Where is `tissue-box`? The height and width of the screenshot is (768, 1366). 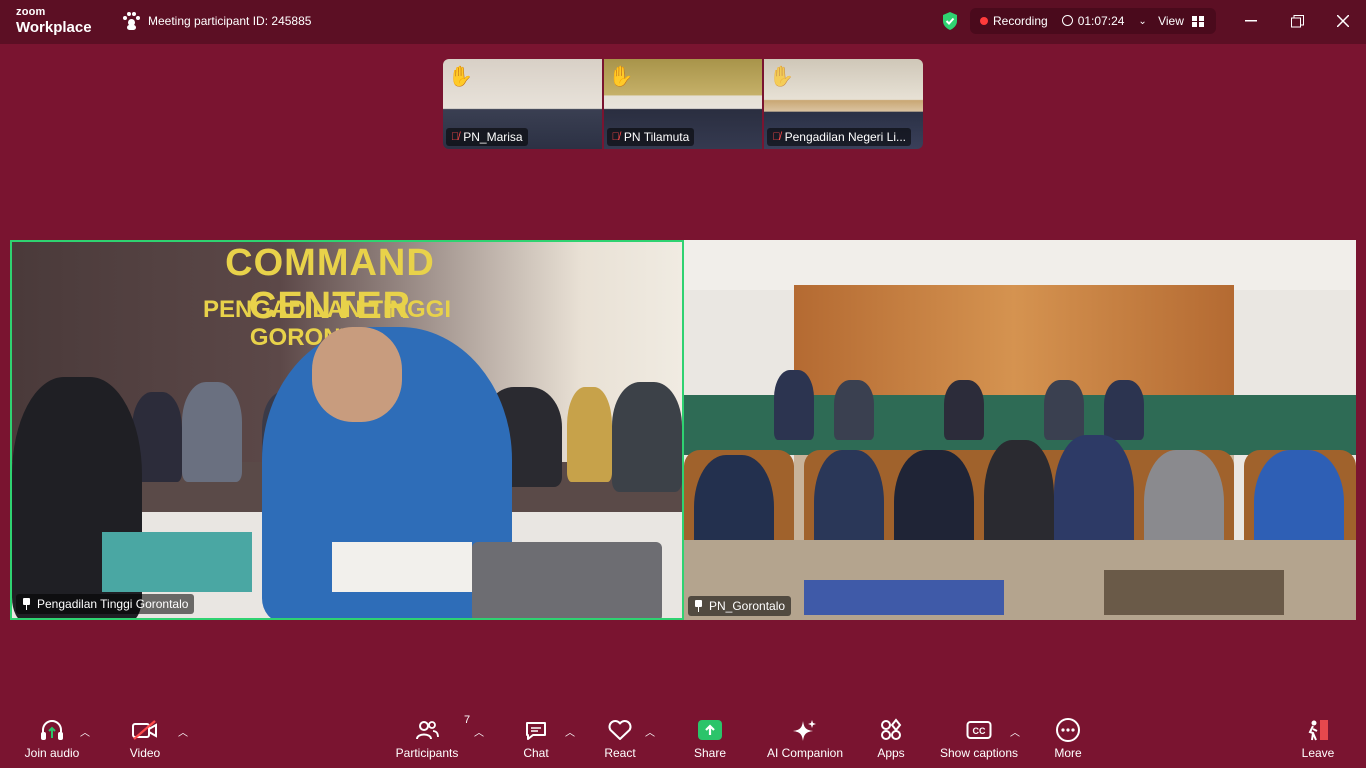 tissue-box is located at coordinates (177, 562).